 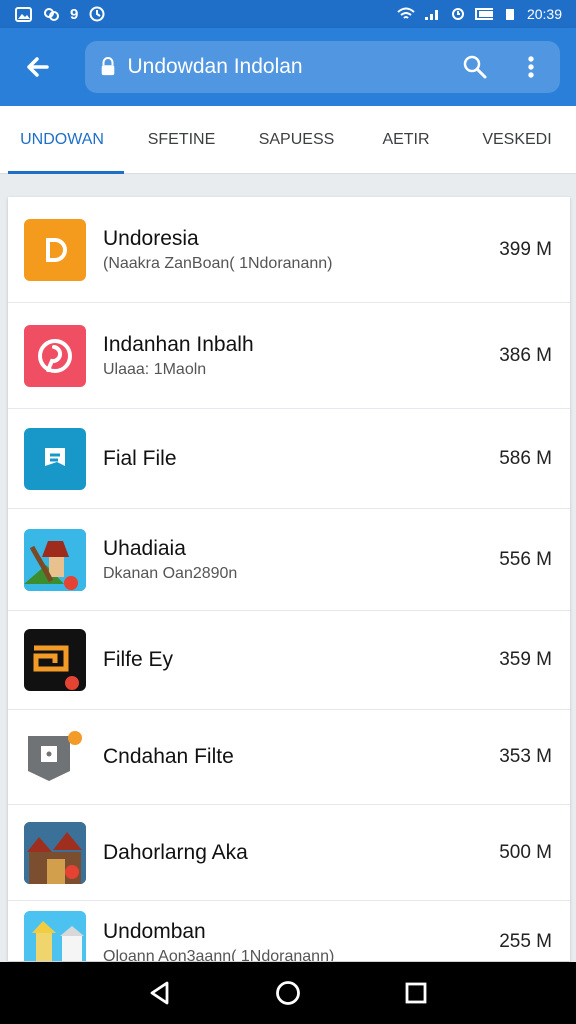 I want to click on file-row: Indanhan Inbalh Ulaaa: 1Maoln 386 M, so click(x=289, y=356).